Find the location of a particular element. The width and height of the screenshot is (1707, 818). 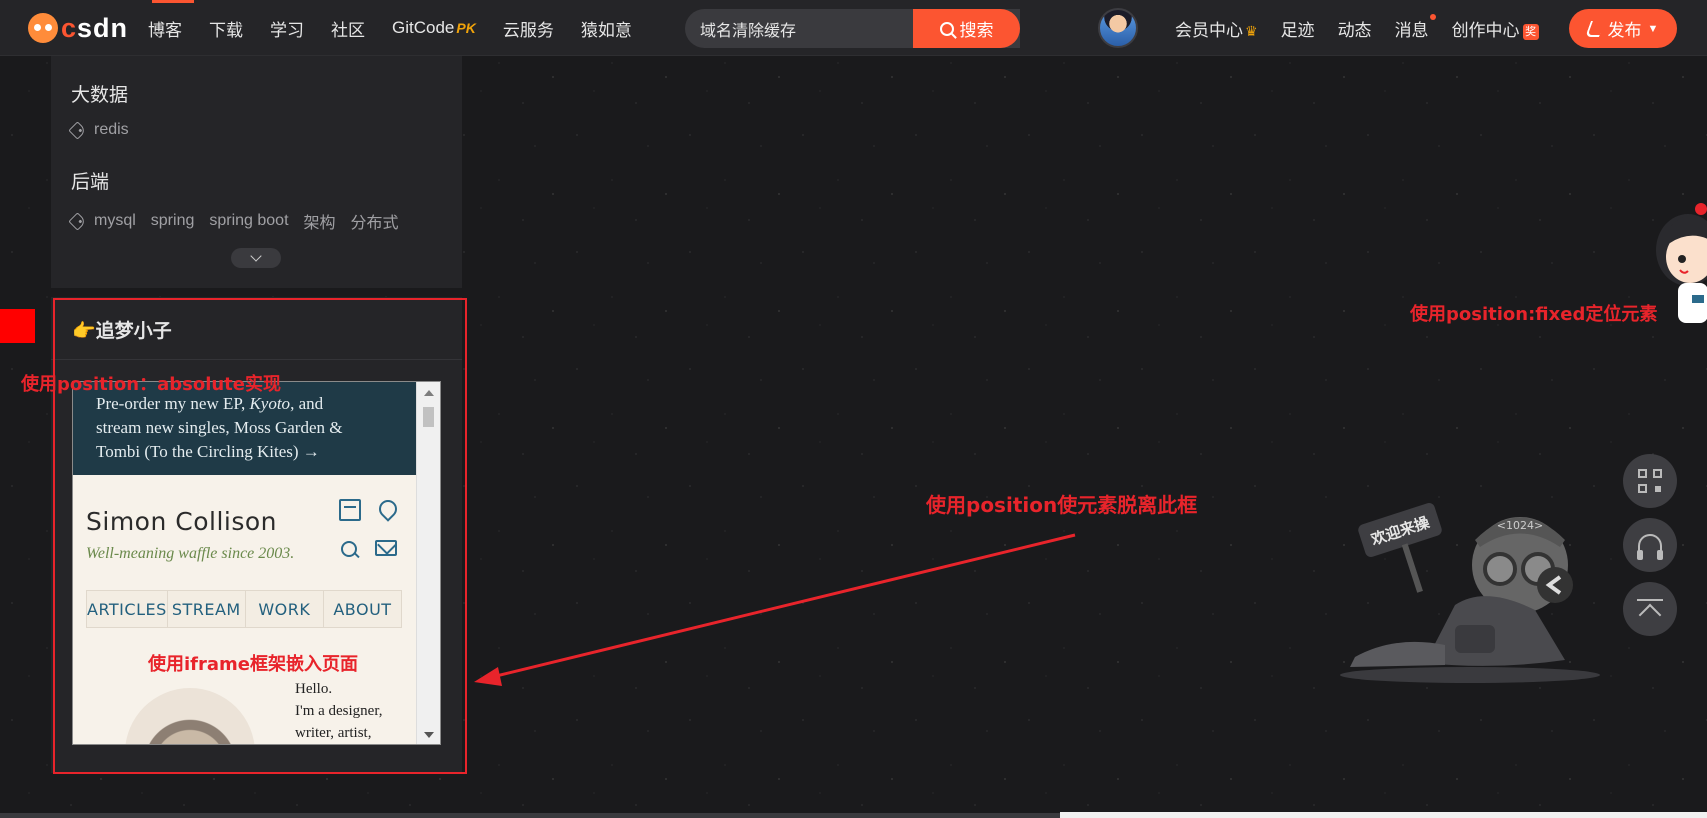

tag-row: mysql spring spring boot 架构 分布式 is located at coordinates (241, 221).